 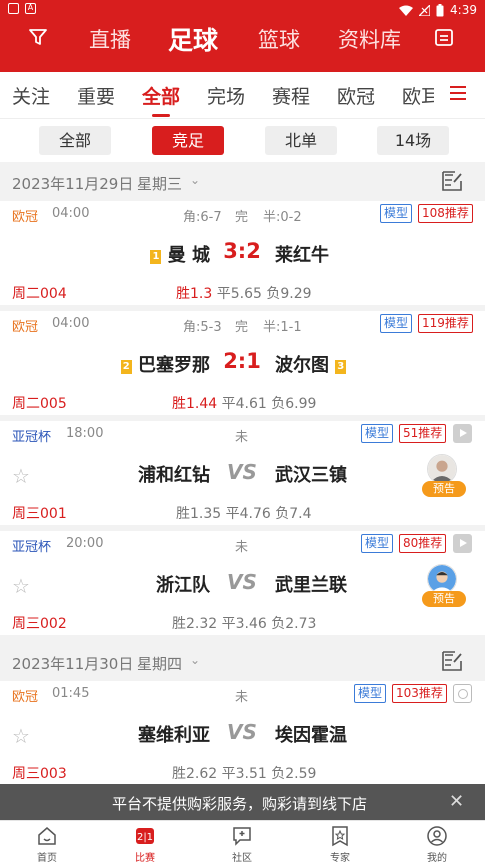 What do you see at coordinates (242, 844) in the screenshot?
I see `tab-community: 社区` at bounding box center [242, 844].